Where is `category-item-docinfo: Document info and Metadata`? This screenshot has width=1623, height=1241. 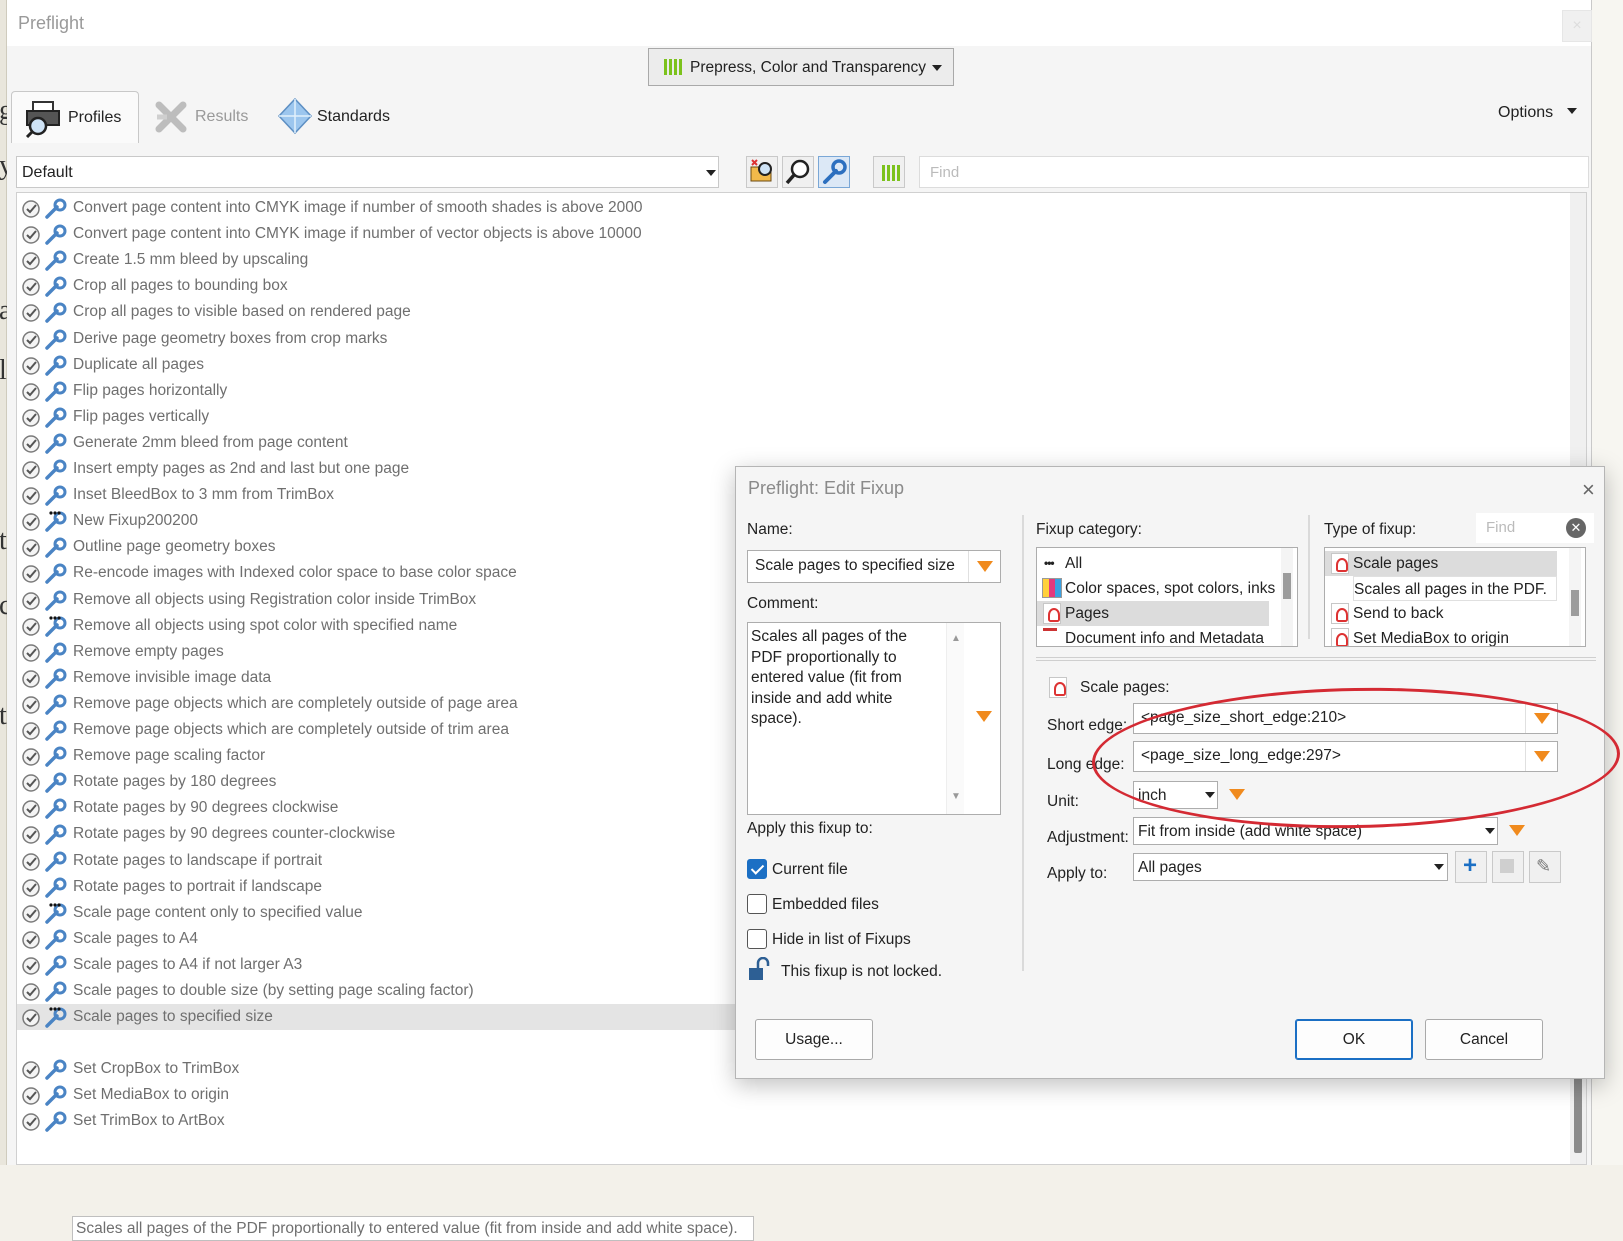 category-item-docinfo: Document info and Metadata is located at coordinates (1167, 636).